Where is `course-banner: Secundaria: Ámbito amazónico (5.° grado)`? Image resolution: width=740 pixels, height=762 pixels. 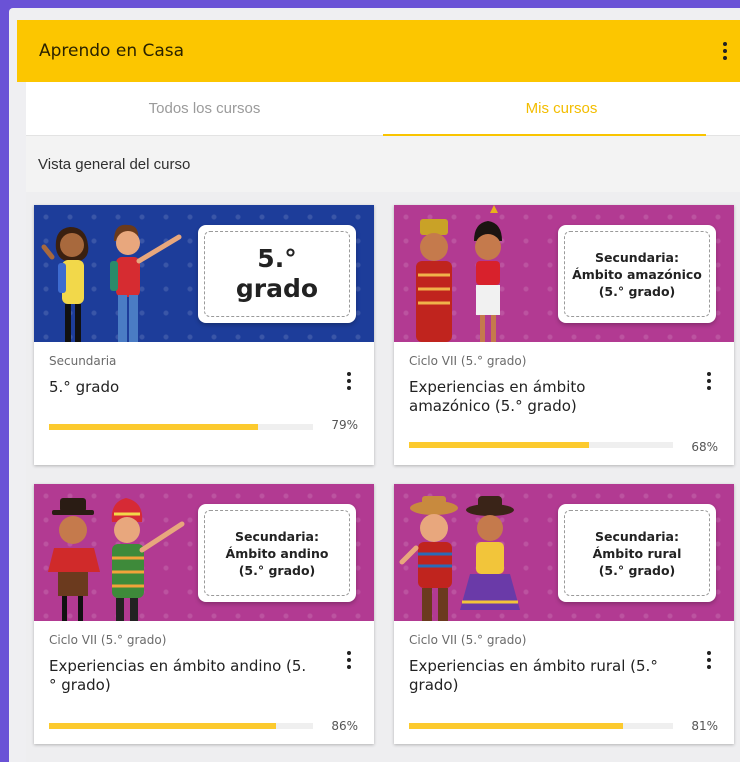 course-banner: Secundaria: Ámbito amazónico (5.° grado) is located at coordinates (564, 273).